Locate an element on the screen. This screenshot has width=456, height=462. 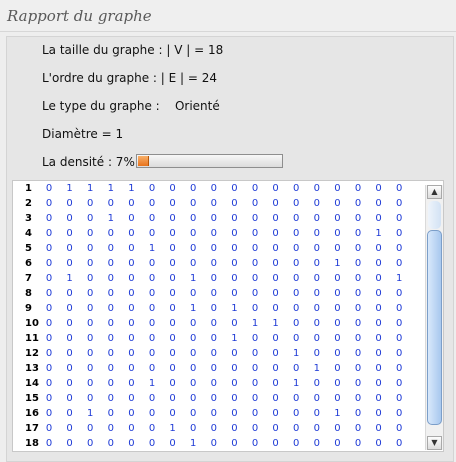
matrix-row: 6000000000000001000 is located at coordinates (219, 265).